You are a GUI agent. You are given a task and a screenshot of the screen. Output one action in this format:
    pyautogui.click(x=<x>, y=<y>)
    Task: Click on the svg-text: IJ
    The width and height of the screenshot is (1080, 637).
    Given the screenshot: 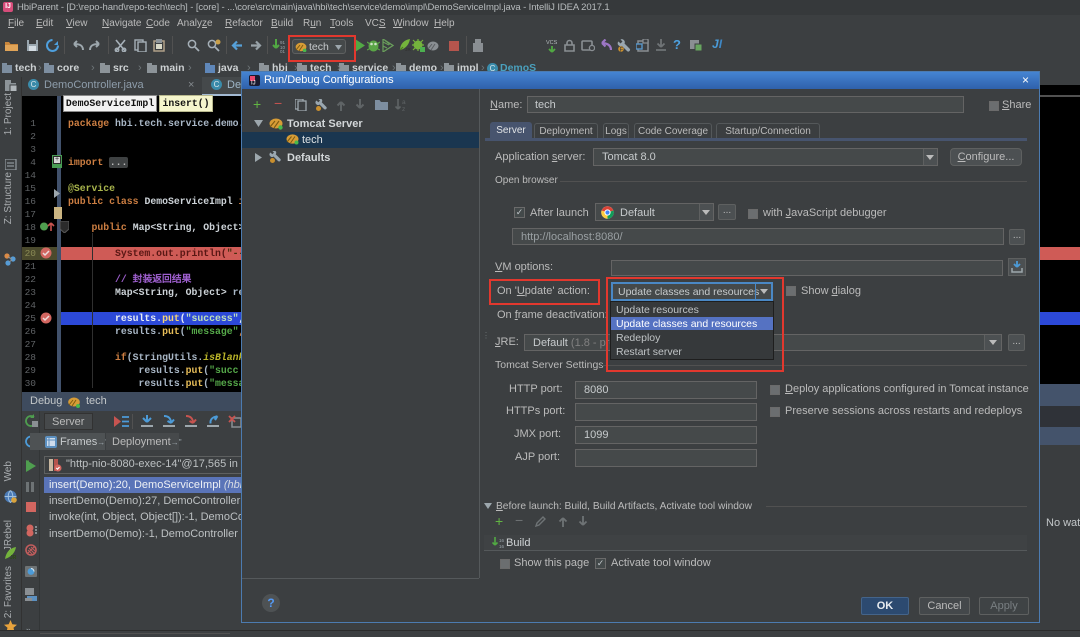 What is the action you would take?
    pyautogui.click(x=253, y=84)
    